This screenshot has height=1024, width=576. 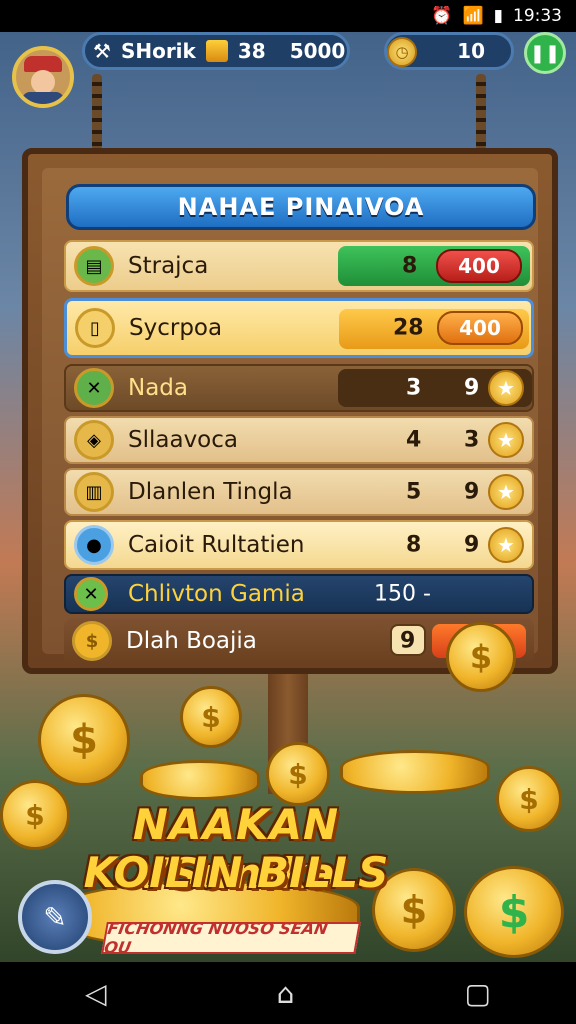 What do you see at coordinates (299, 388) in the screenshot?
I see `shop-row-3: ✕ Nada 3 9 ★` at bounding box center [299, 388].